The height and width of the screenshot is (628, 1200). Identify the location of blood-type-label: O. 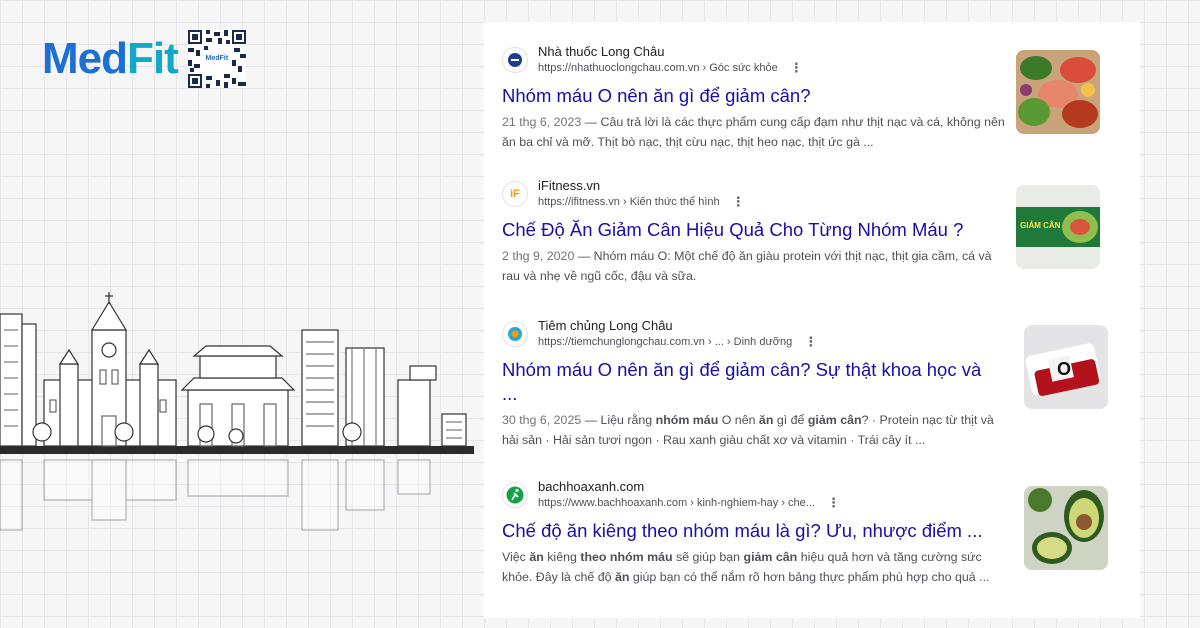
(1064, 369).